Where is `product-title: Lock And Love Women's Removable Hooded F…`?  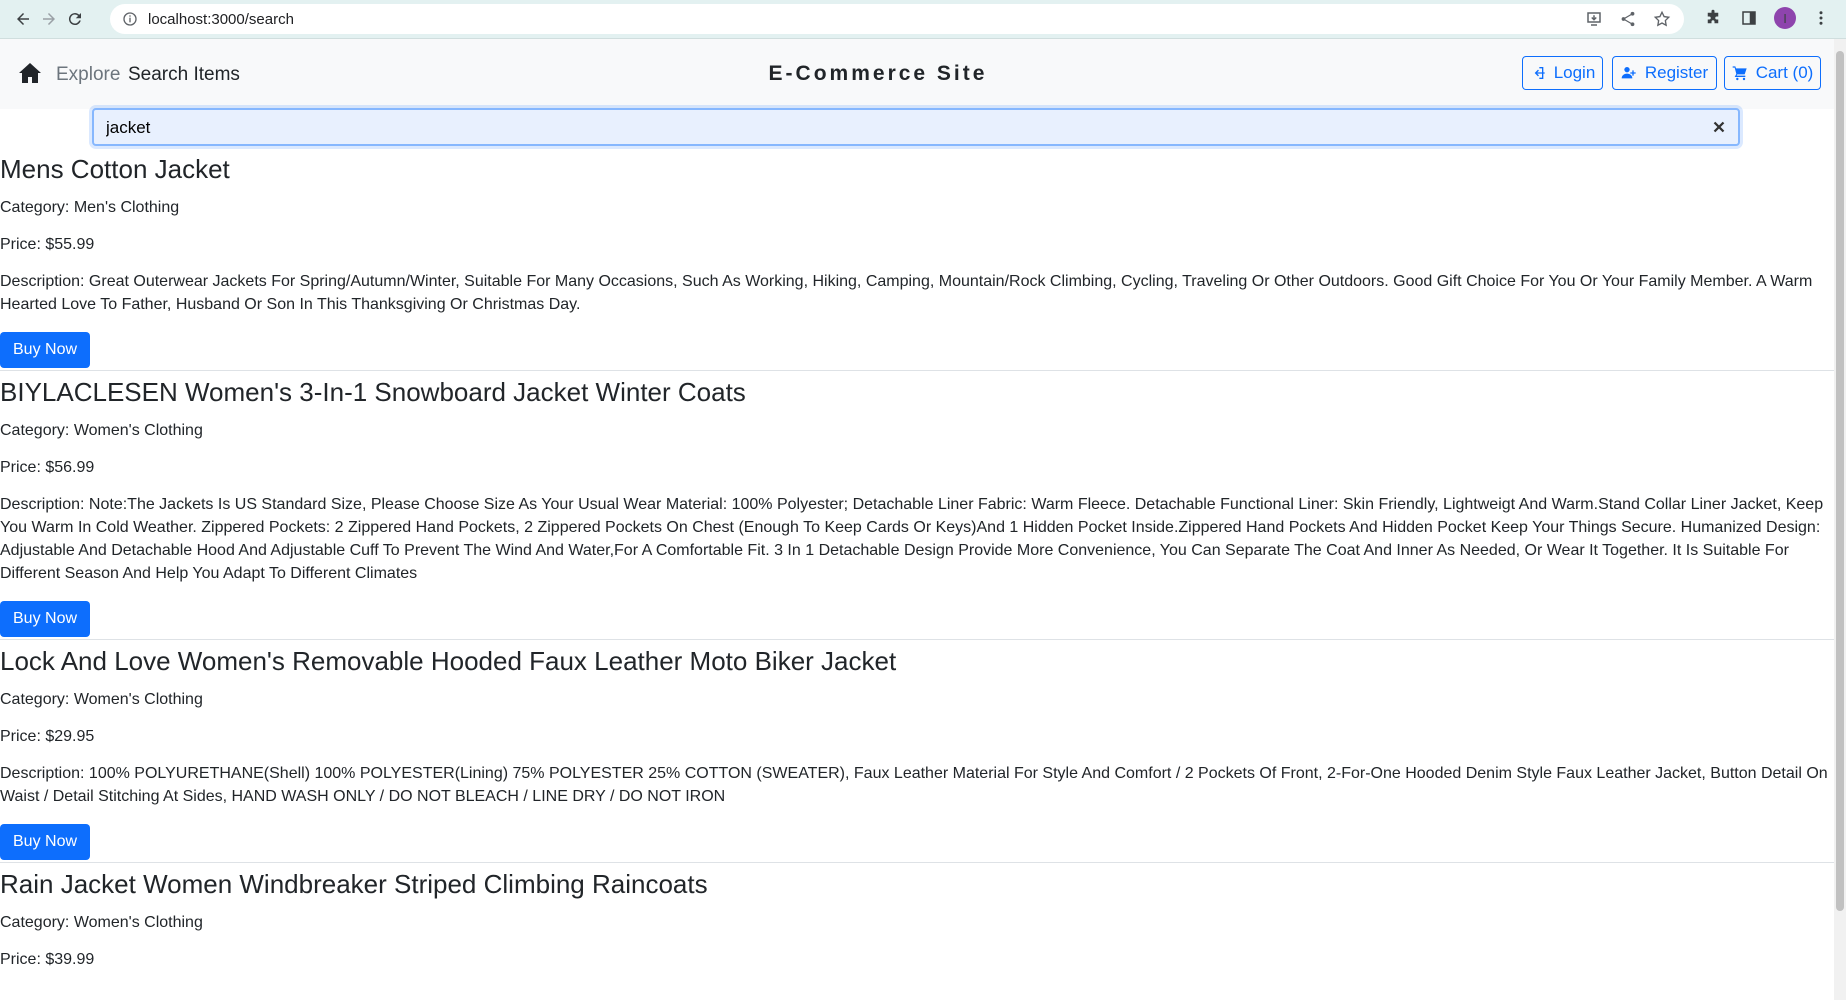 product-title: Lock And Love Women's Removable Hooded F… is located at coordinates (448, 661).